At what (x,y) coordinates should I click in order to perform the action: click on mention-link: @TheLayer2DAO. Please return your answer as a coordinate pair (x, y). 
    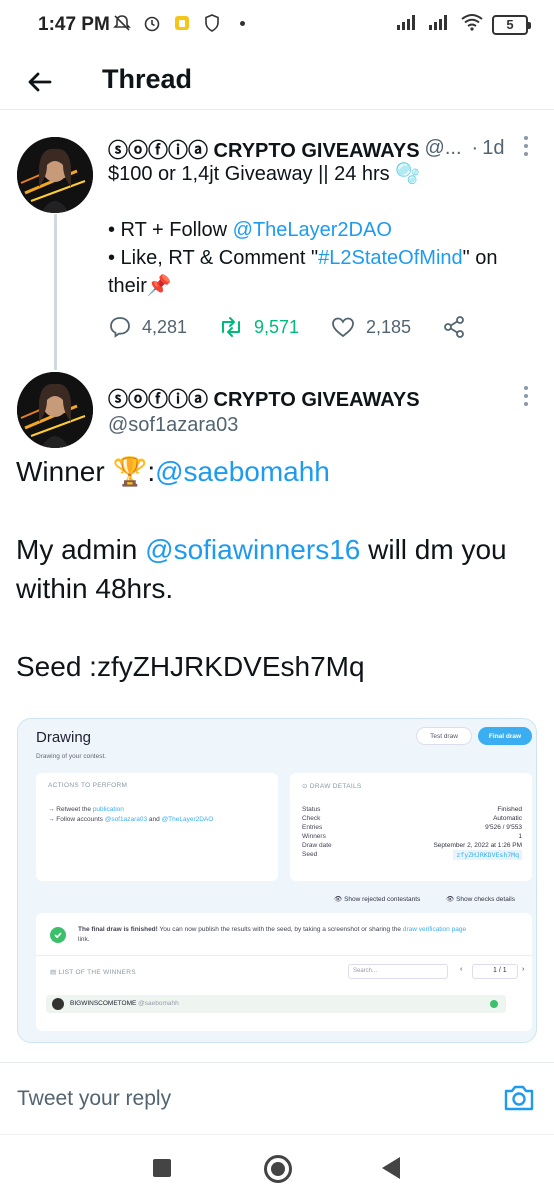
    Looking at the image, I should click on (312, 230).